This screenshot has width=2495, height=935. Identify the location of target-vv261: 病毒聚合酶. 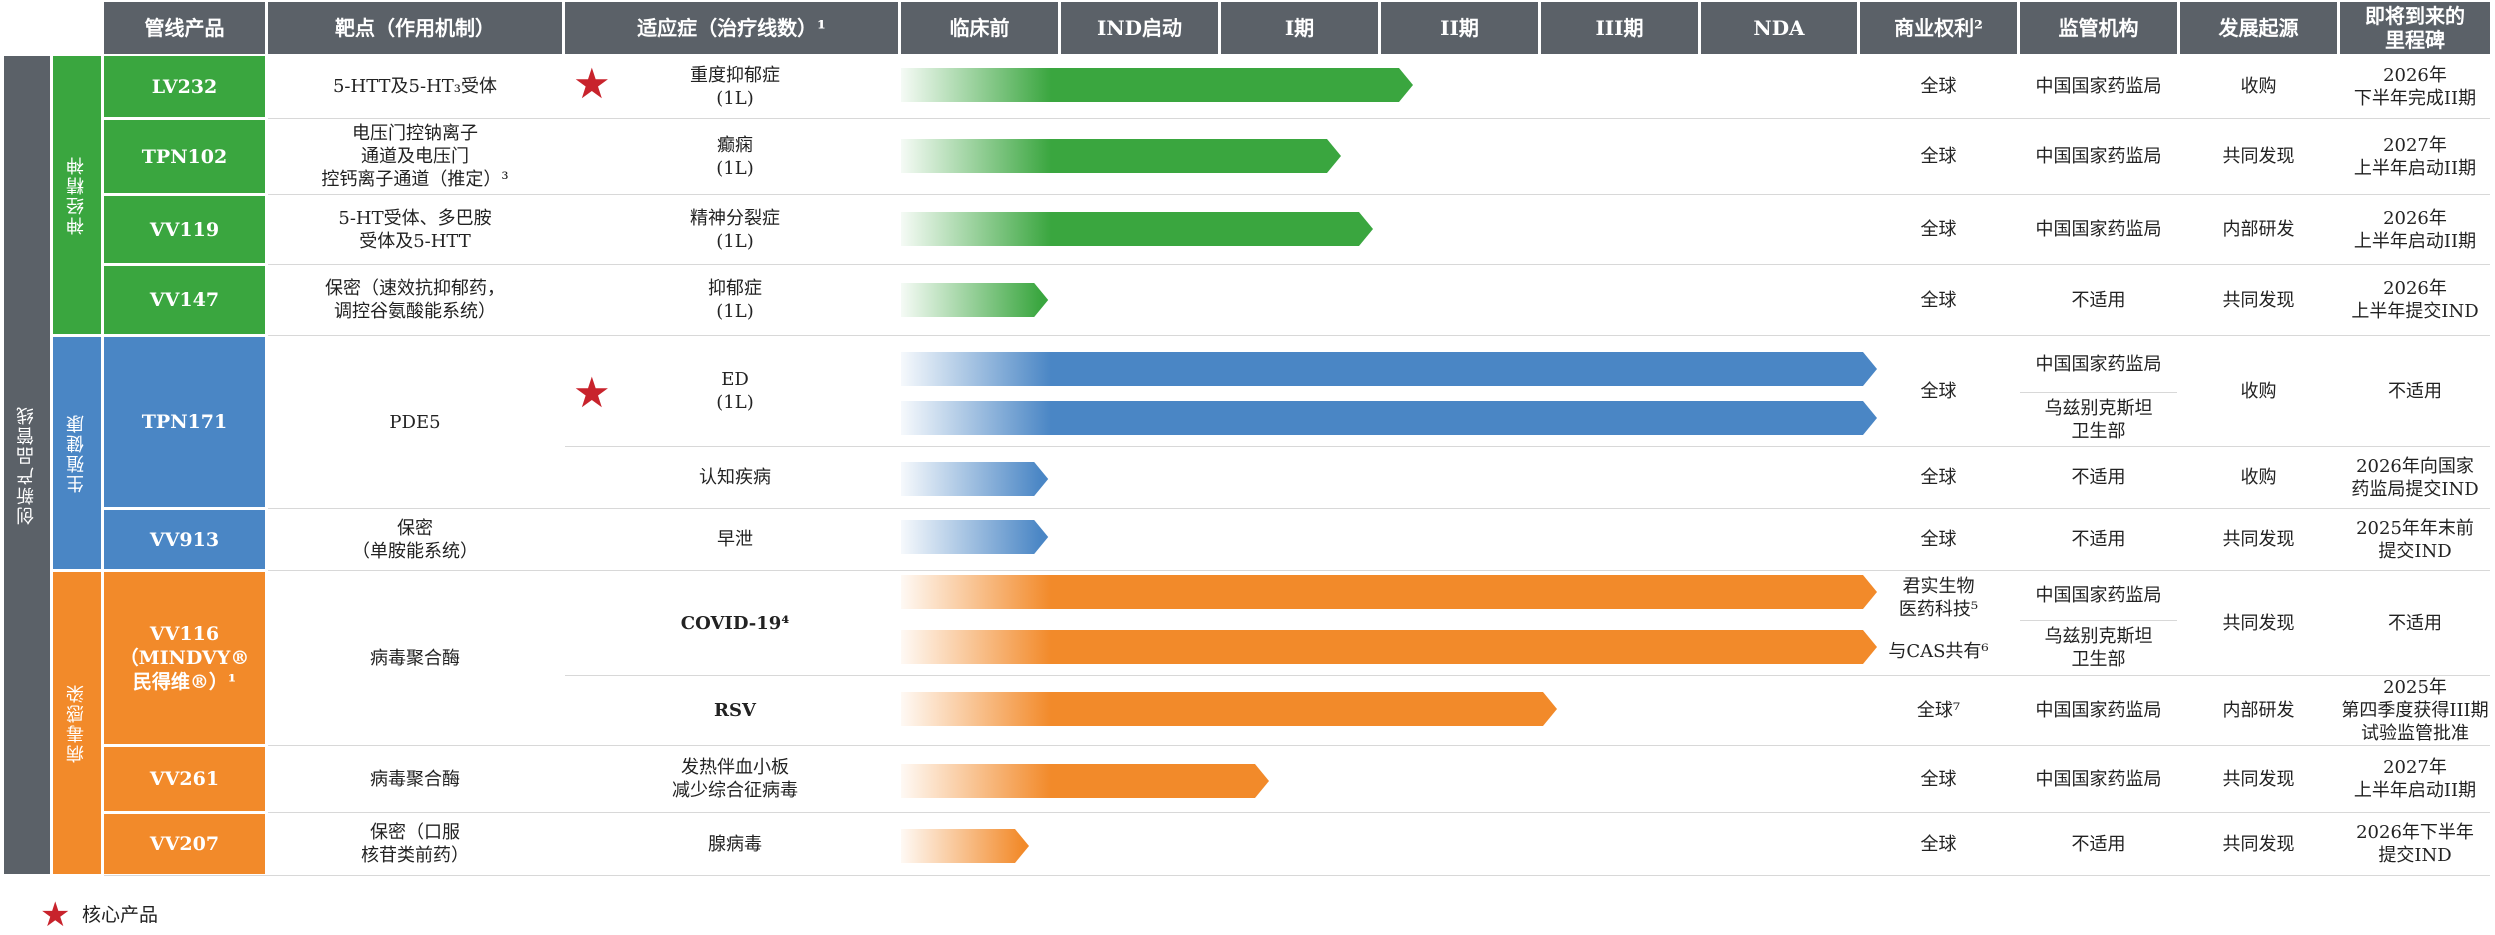
(415, 779).